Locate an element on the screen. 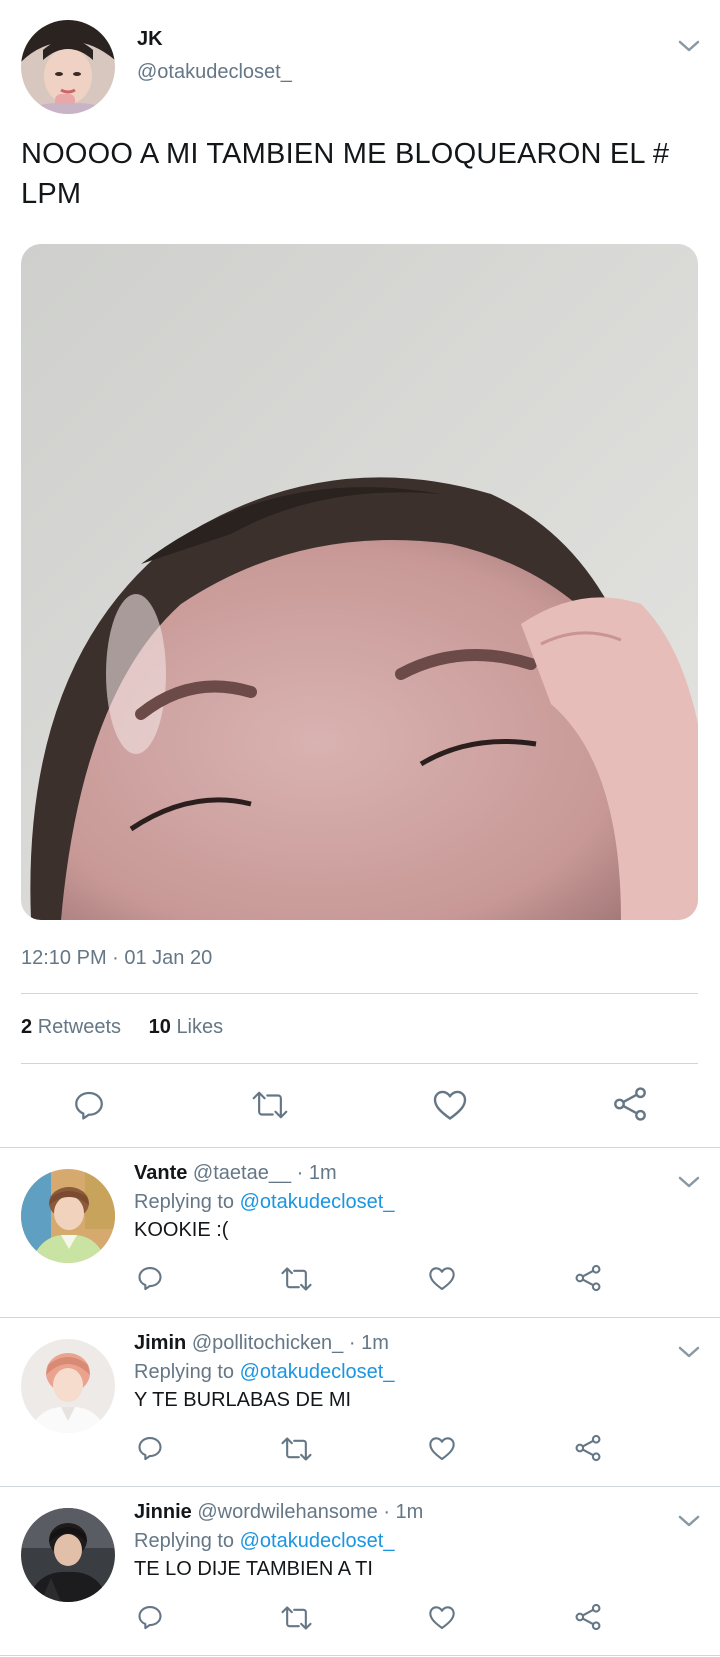 The image size is (720, 1657). author-name: JK is located at coordinates (150, 39).